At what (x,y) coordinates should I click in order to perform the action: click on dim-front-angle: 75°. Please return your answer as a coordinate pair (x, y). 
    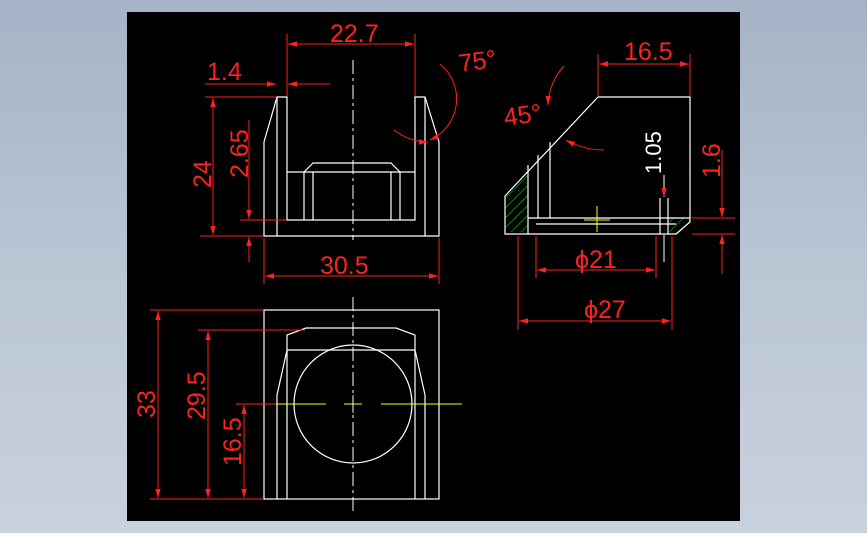
    Looking at the image, I should click on (477, 61).